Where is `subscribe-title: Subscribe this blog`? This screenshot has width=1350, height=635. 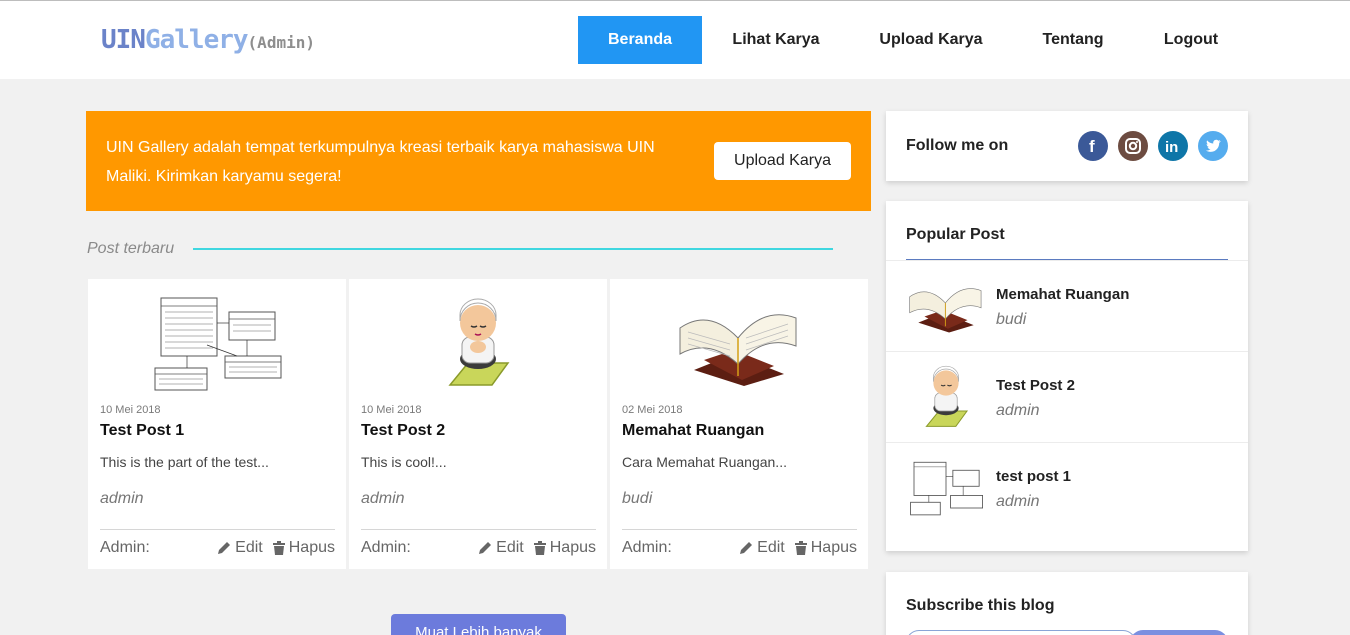
subscribe-title: Subscribe this blog is located at coordinates (980, 605).